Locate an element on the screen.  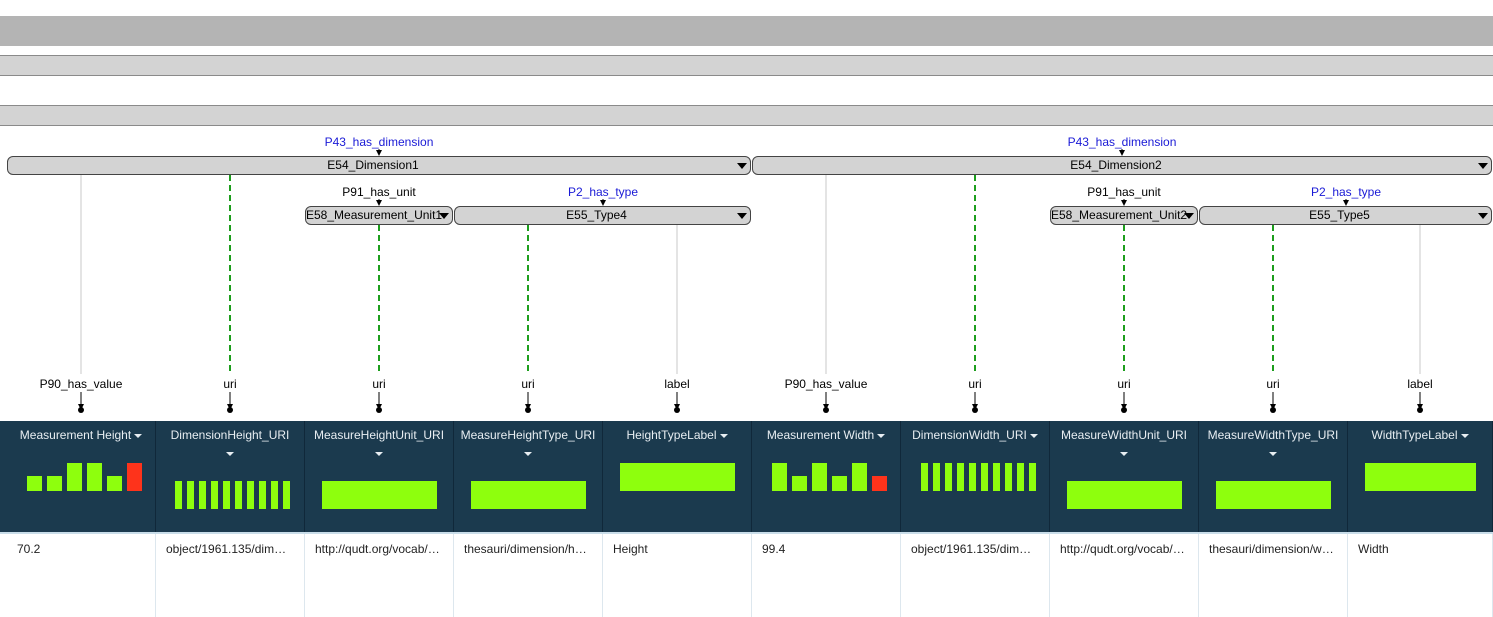
column-header: Measurement Height is located at coordinates (81, 476).